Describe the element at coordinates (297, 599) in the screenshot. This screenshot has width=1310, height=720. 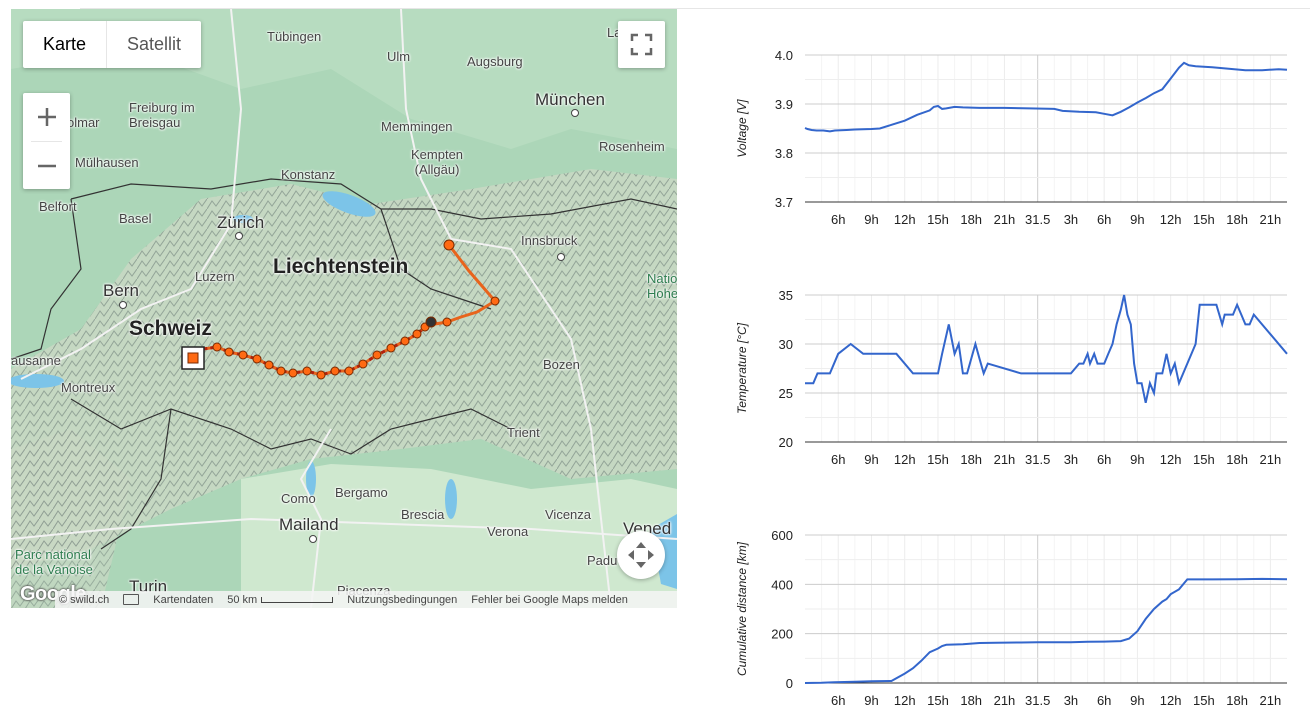
I see `scale-bar` at that location.